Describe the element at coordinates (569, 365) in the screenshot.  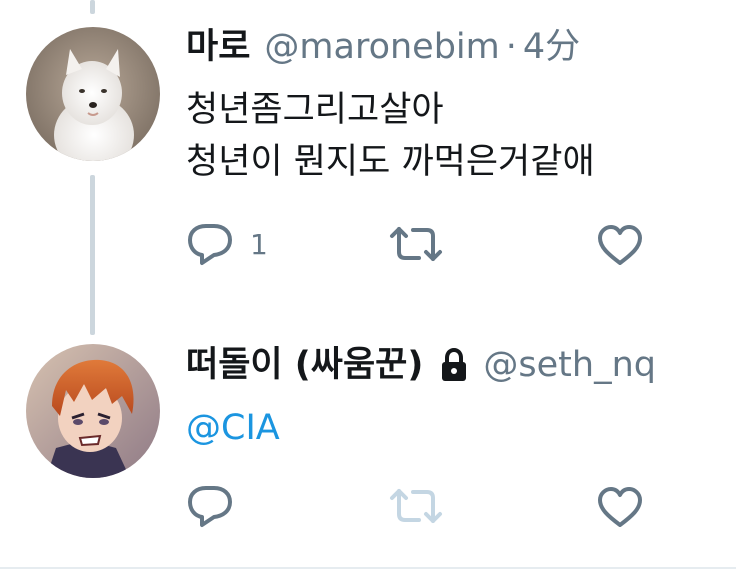
I see `user-handle: @seth_nq` at that location.